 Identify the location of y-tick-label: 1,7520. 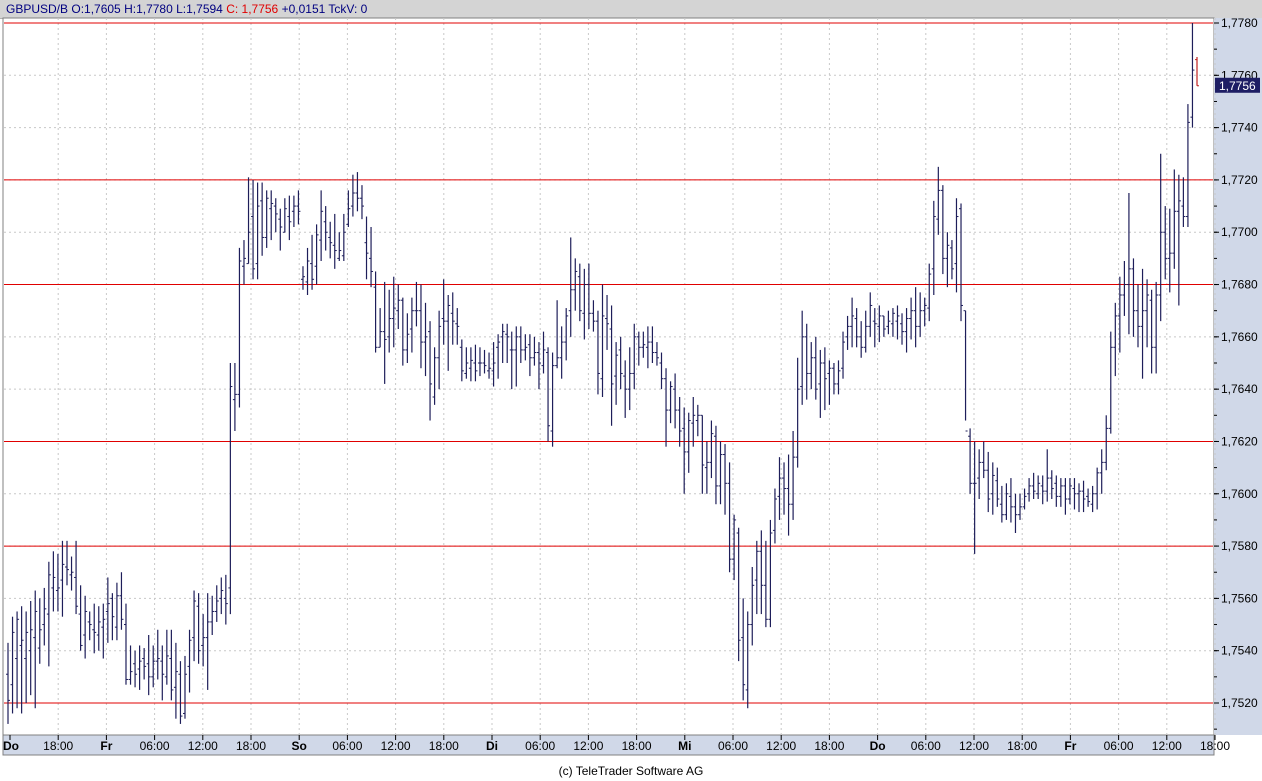
(1239, 703).